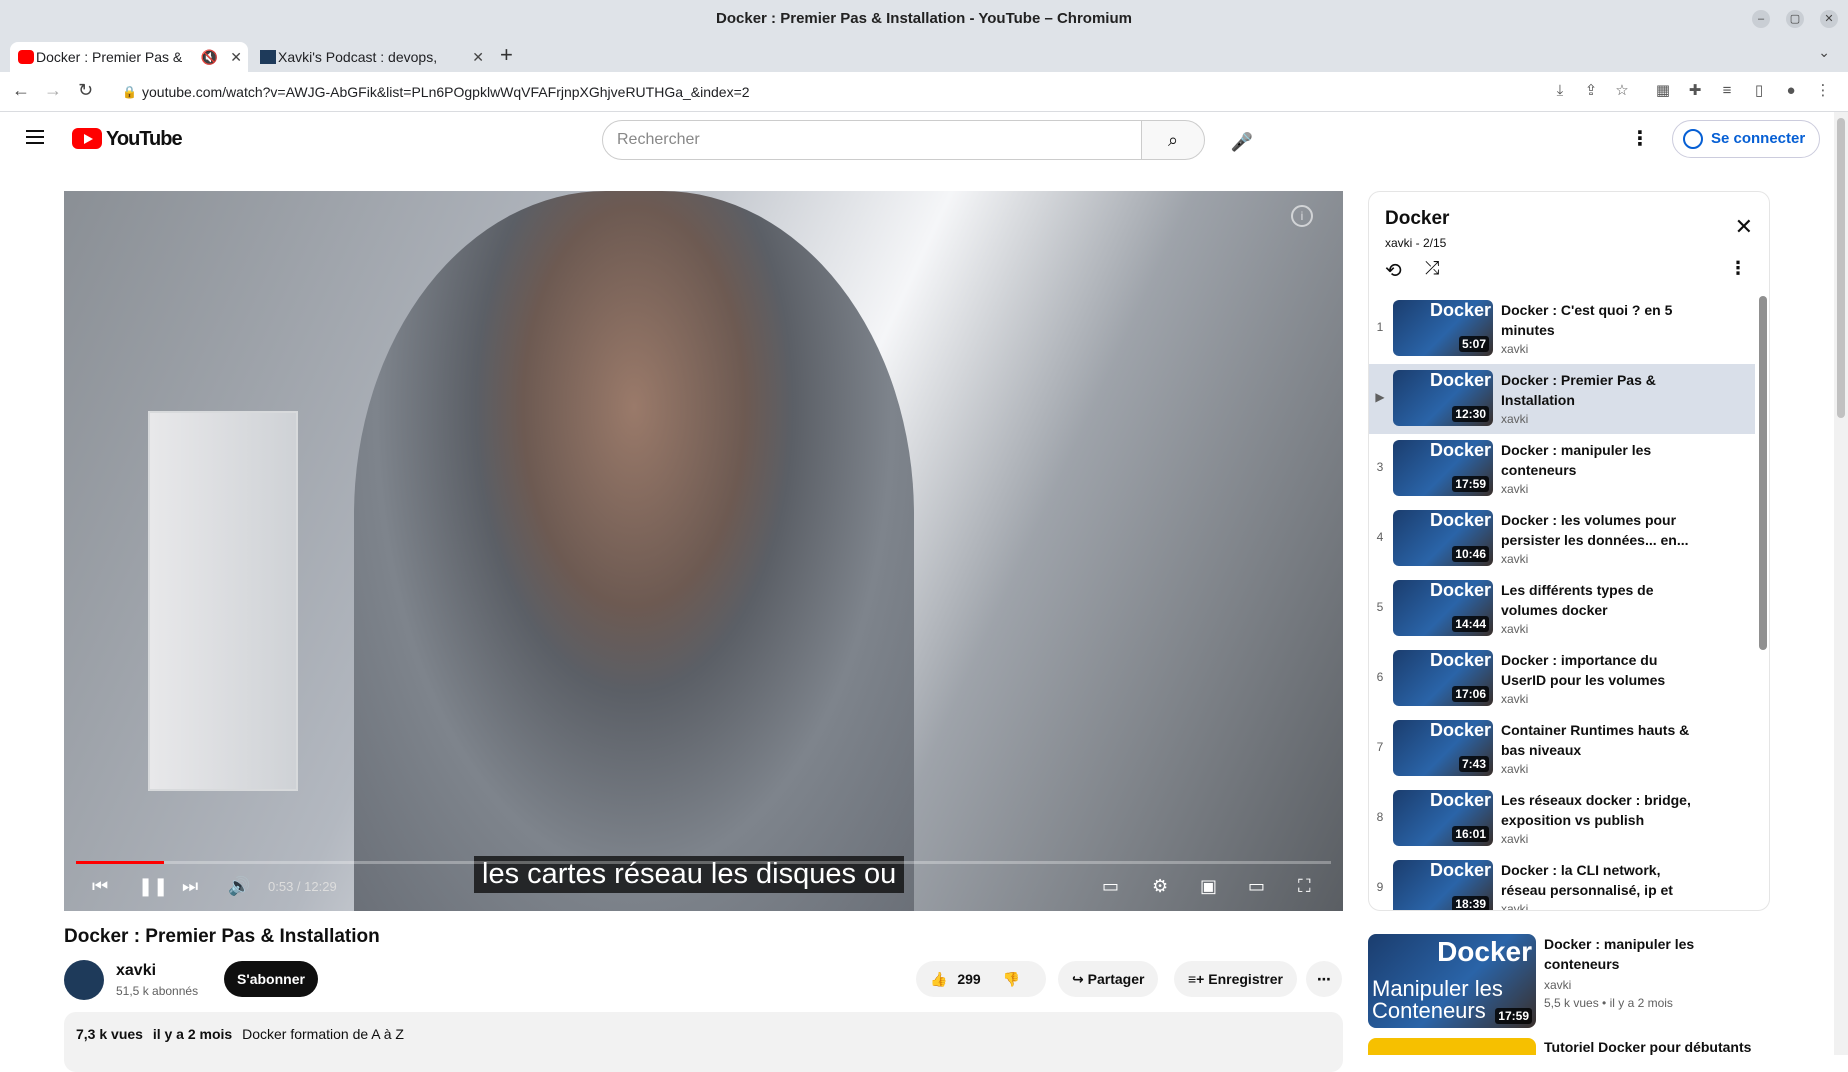 This screenshot has height=1072, width=1848. What do you see at coordinates (1727, 91) in the screenshot?
I see `media-controls-icon: ≡` at bounding box center [1727, 91].